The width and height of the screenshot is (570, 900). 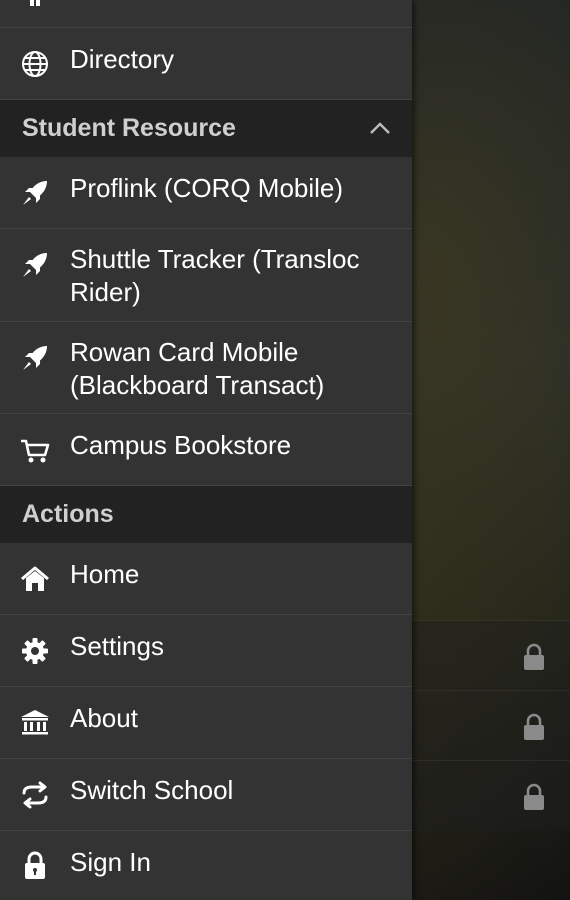 I want to click on drawer-item-switch-school: Switch School, so click(x=206, y=795).